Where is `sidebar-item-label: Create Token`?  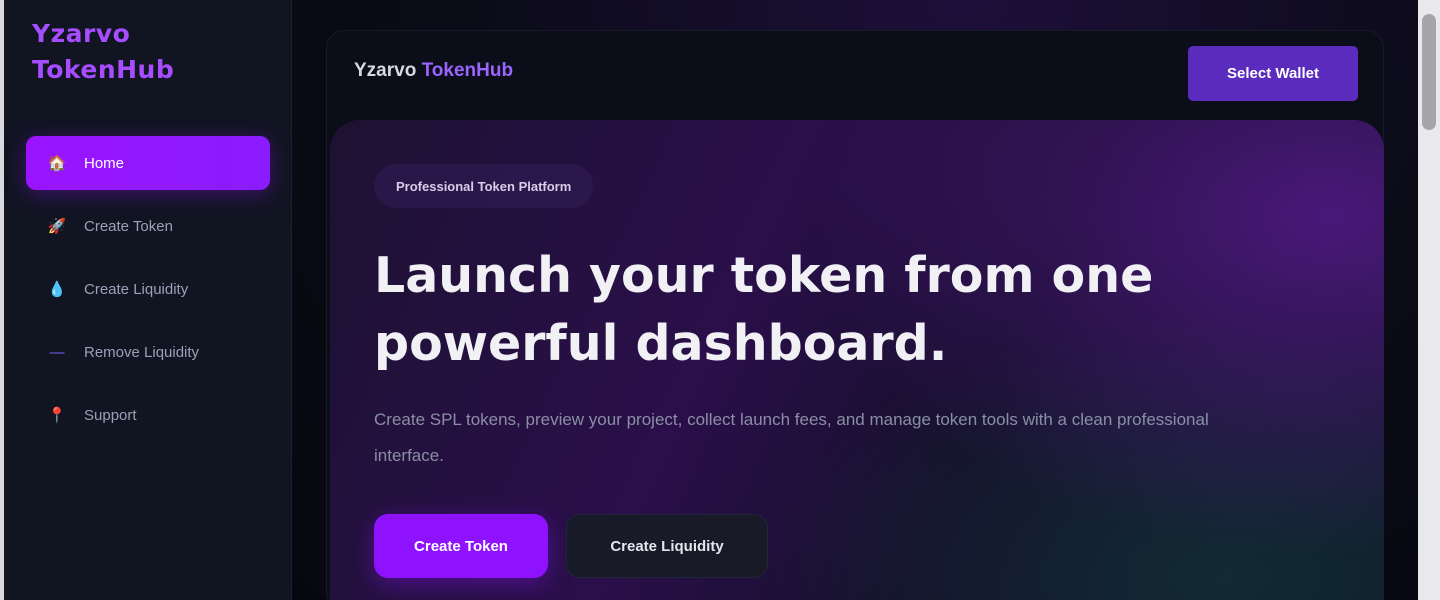
sidebar-item-label: Create Token is located at coordinates (128, 226).